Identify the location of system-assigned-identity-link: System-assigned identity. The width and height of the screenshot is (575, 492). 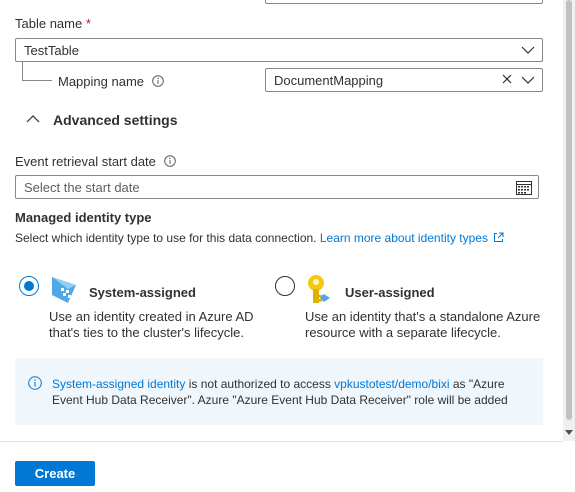
(118, 384).